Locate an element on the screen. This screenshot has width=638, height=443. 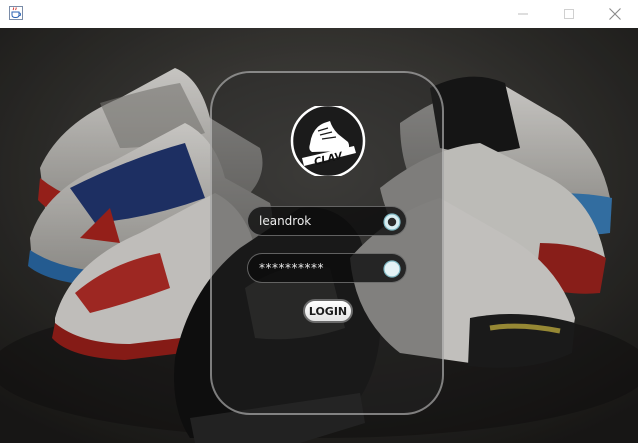
minimize-icon is located at coordinates (523, 14).